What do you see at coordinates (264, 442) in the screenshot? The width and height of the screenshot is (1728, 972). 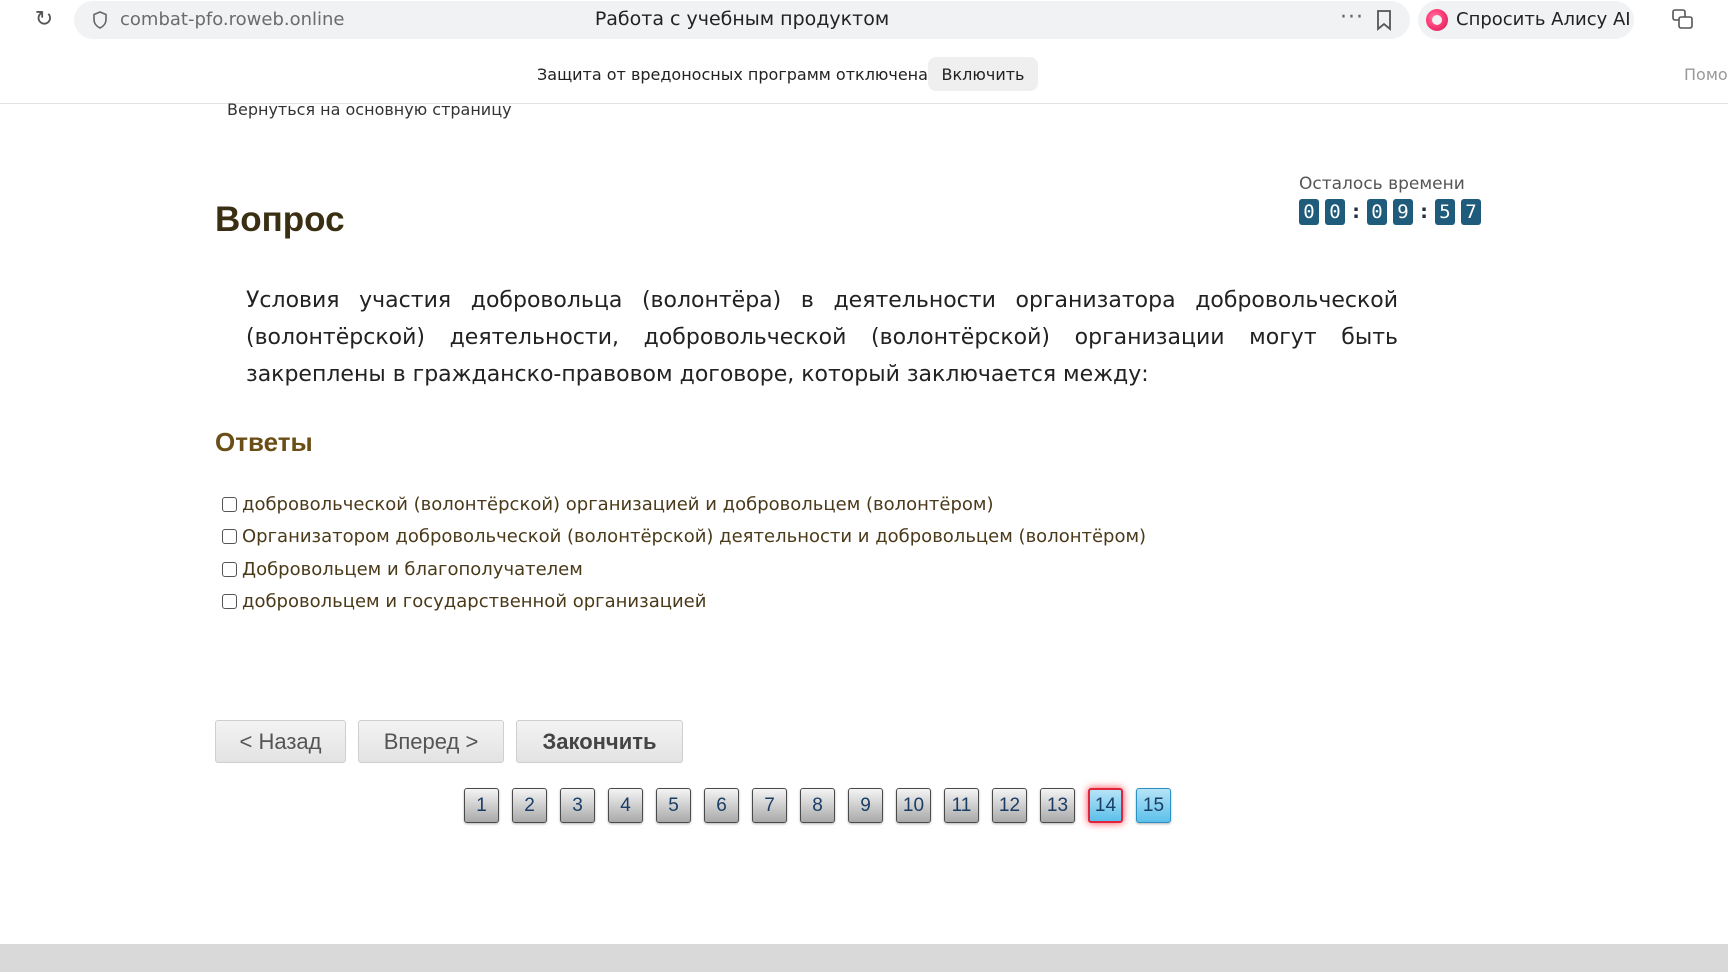 I see `answers-heading: Ответы` at bounding box center [264, 442].